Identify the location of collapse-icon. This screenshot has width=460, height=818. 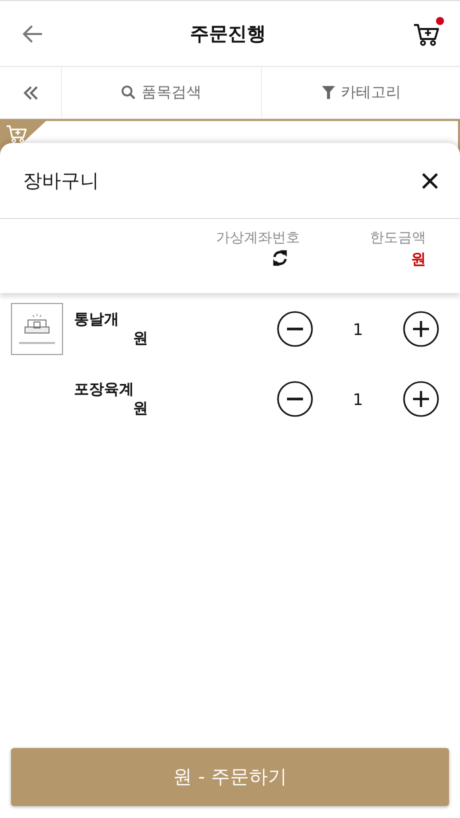
(30, 93).